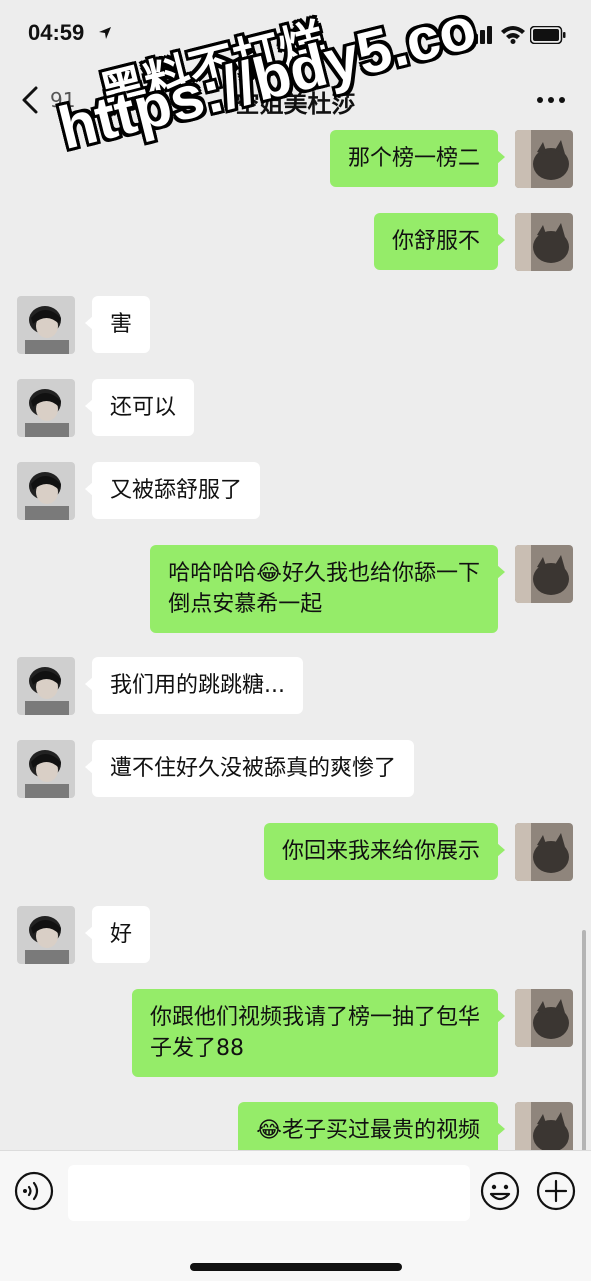 This screenshot has width=591, height=1281. What do you see at coordinates (556, 1191) in the screenshot?
I see `plus-icon` at bounding box center [556, 1191].